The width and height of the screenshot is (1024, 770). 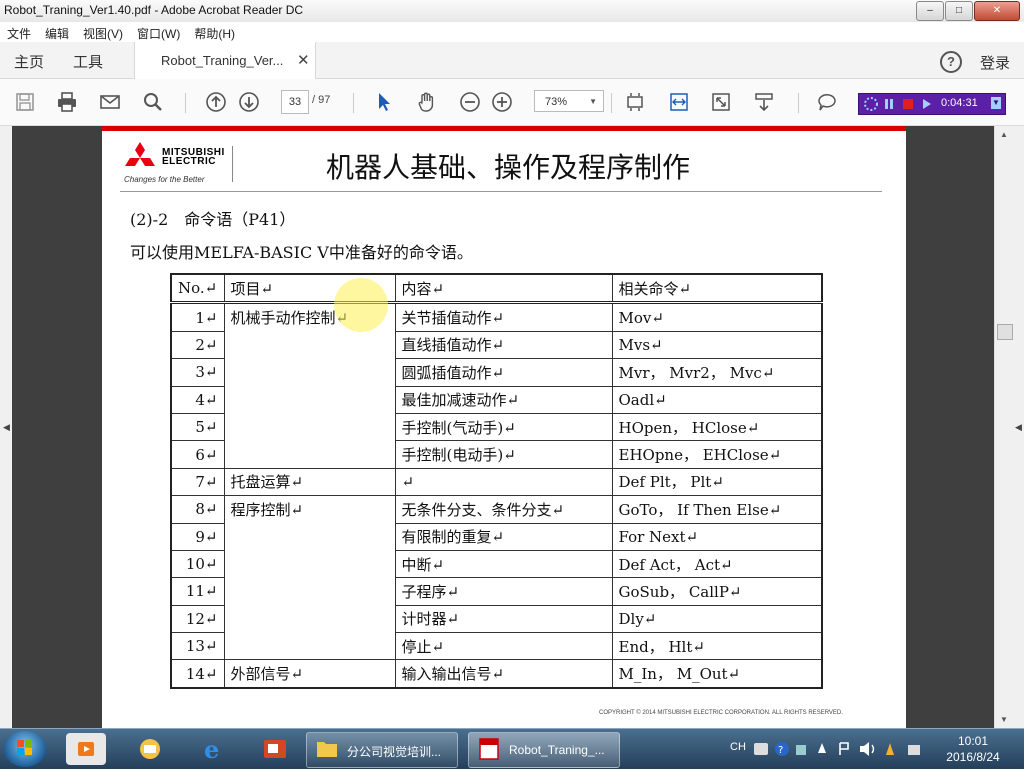 I want to click on print-icon, so click(x=67, y=102).